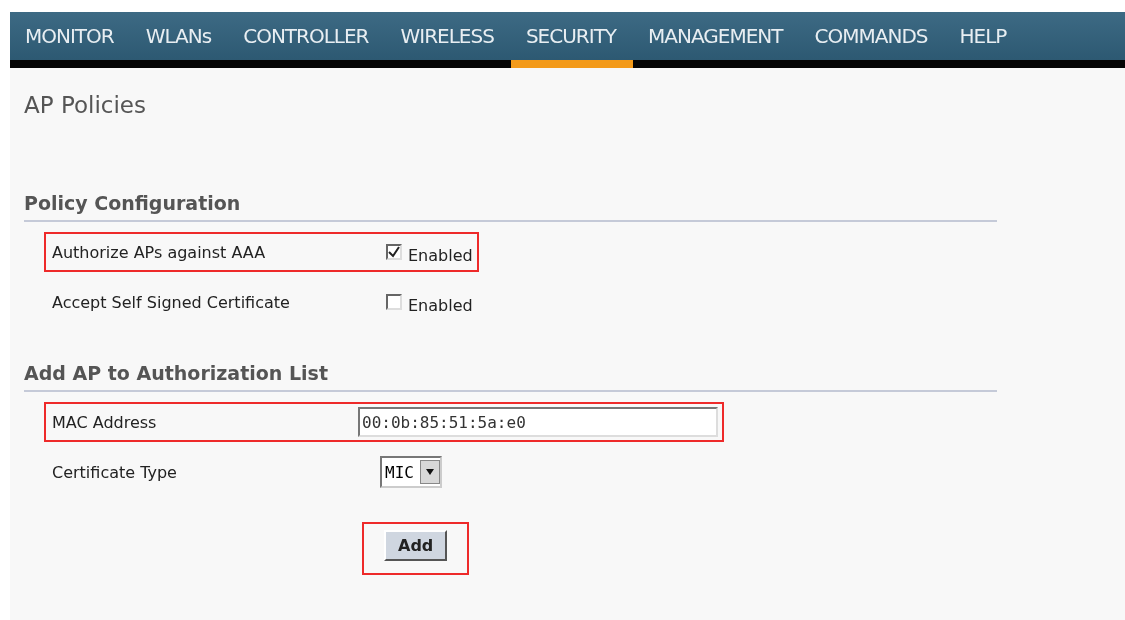 The height and width of the screenshot is (620, 1125). What do you see at coordinates (171, 302) in the screenshot?
I see `field-label: Accept Self Signed Certificate` at bounding box center [171, 302].